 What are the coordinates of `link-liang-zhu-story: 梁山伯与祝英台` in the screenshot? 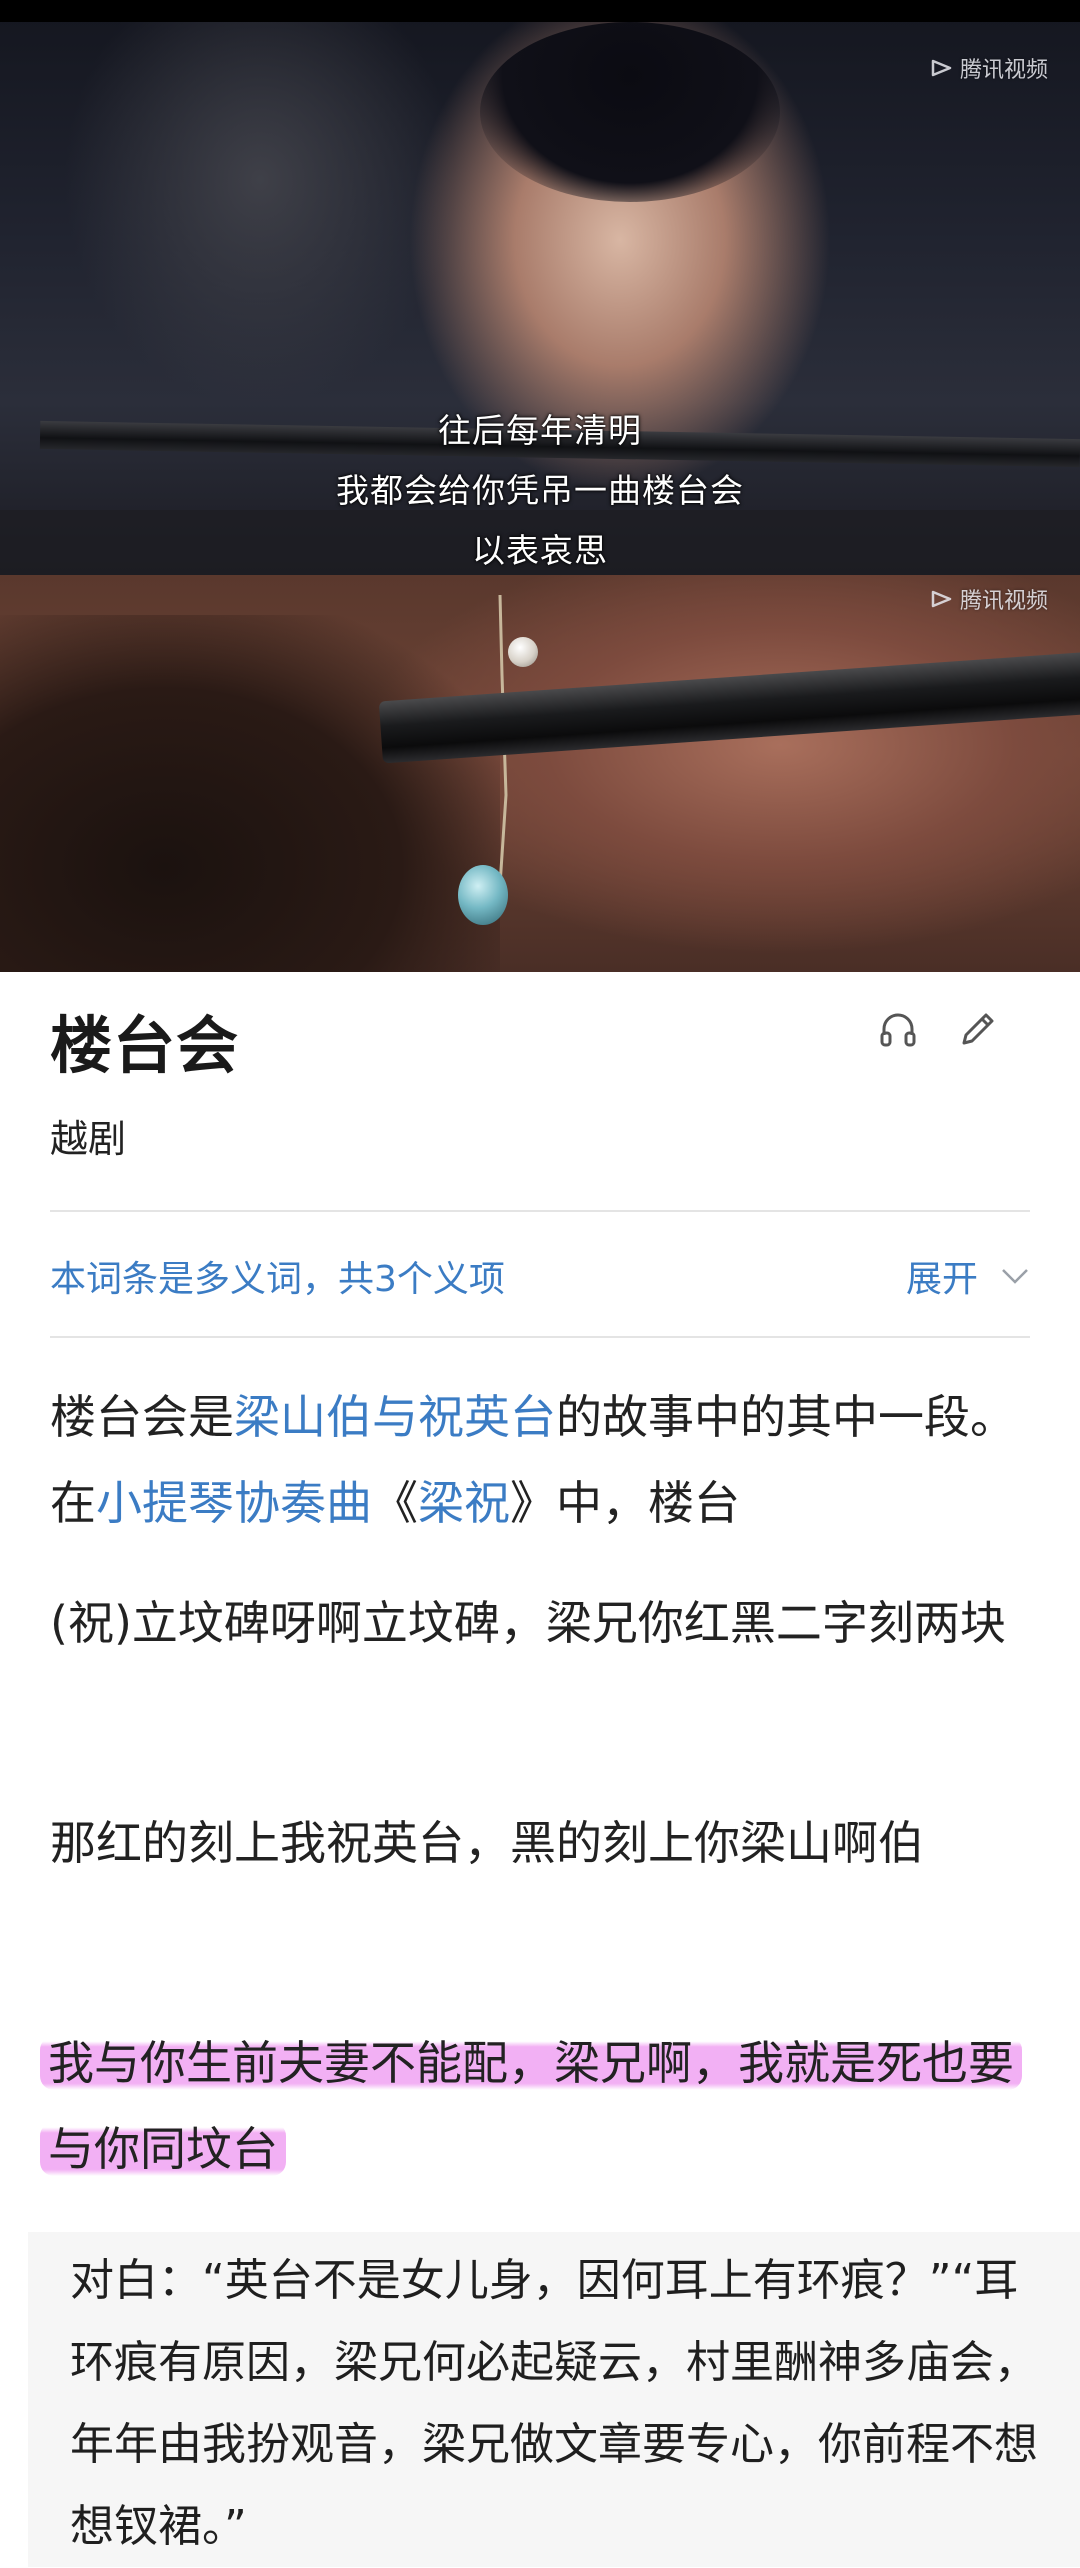 It's located at (395, 1417).